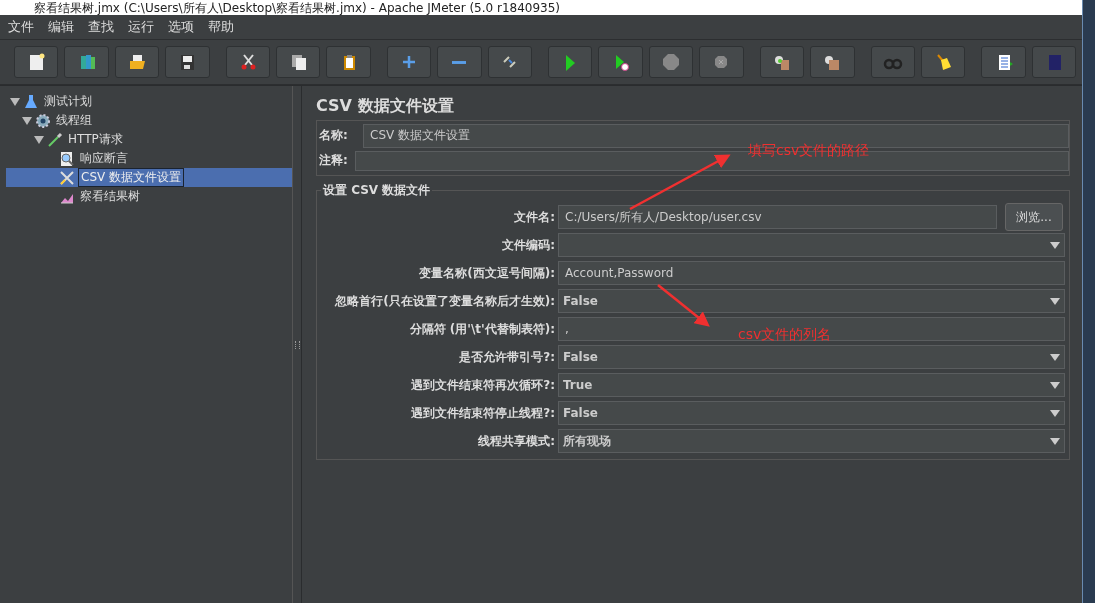 Image resolution: width=1095 pixels, height=603 pixels. Describe the element at coordinates (101, 27) in the screenshot. I see `menu-item: 查找` at that location.